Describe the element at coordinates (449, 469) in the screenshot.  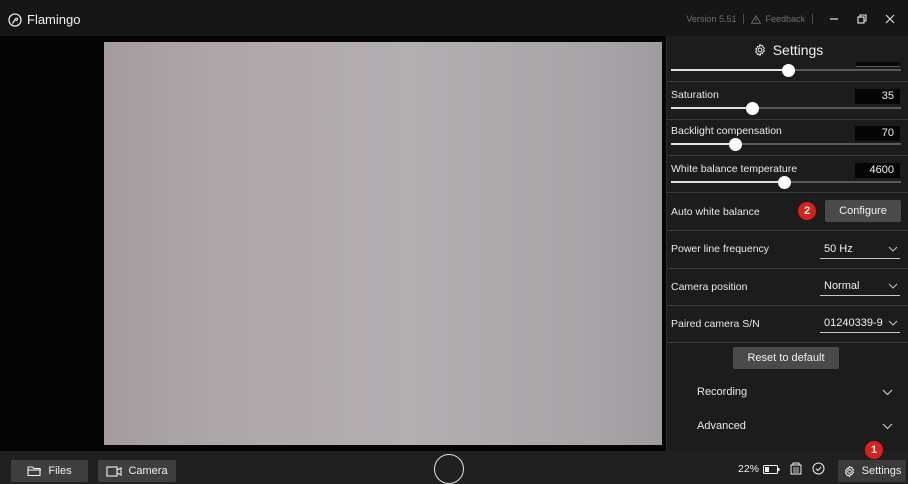
I see `capture-button` at that location.